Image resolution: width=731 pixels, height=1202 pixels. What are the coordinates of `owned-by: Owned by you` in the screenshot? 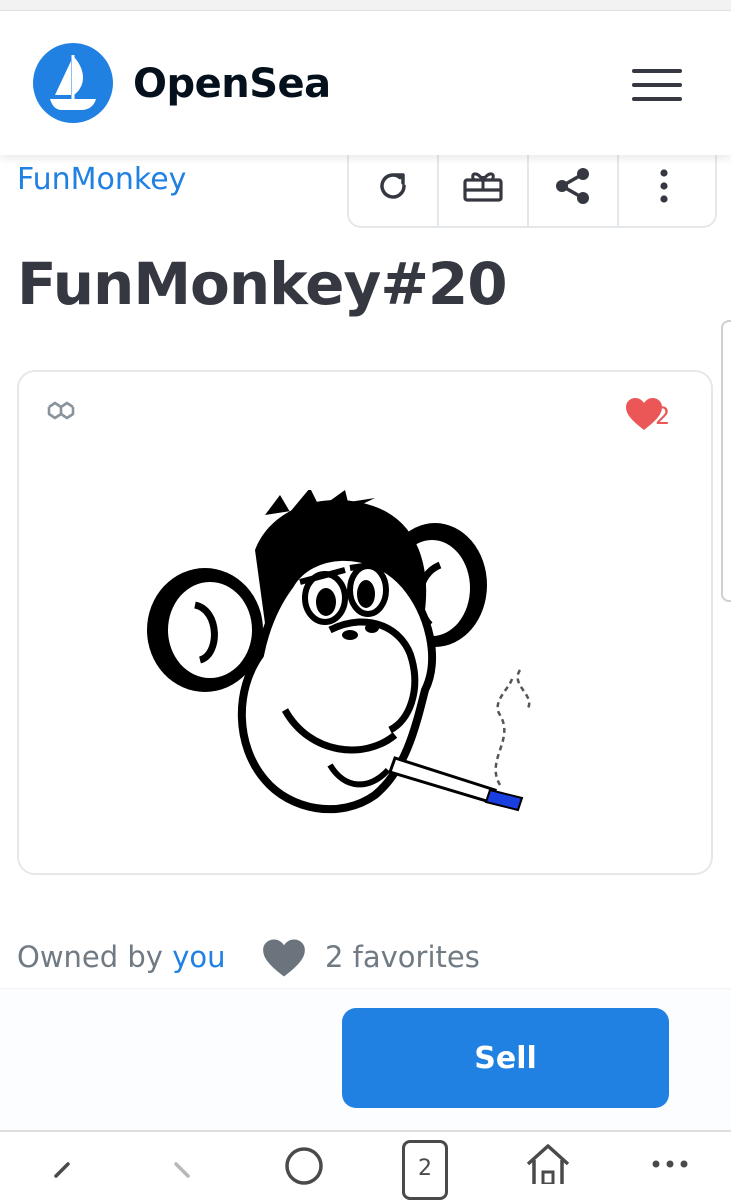 It's located at (121, 957).